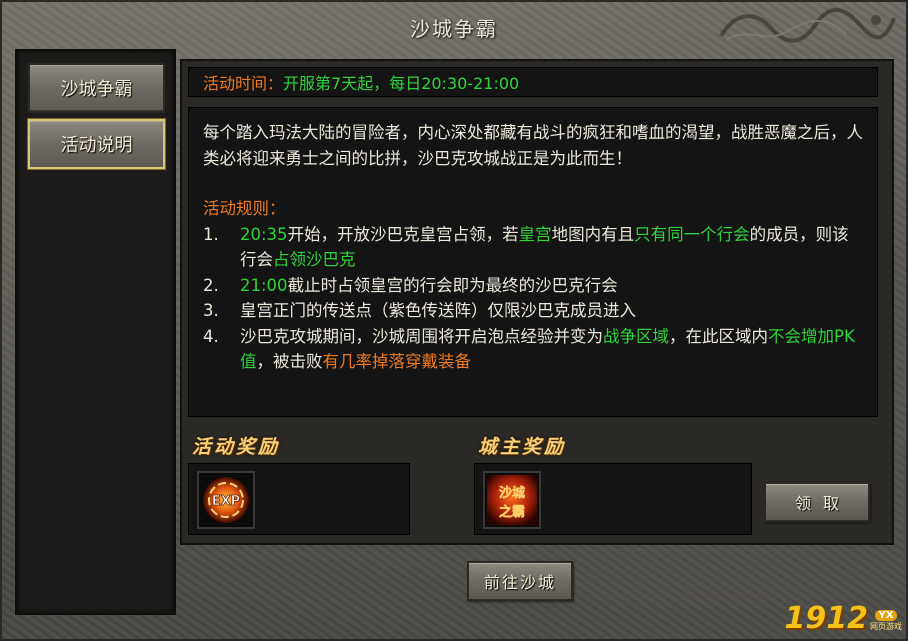  I want to click on rule-number: 4., so click(211, 336).